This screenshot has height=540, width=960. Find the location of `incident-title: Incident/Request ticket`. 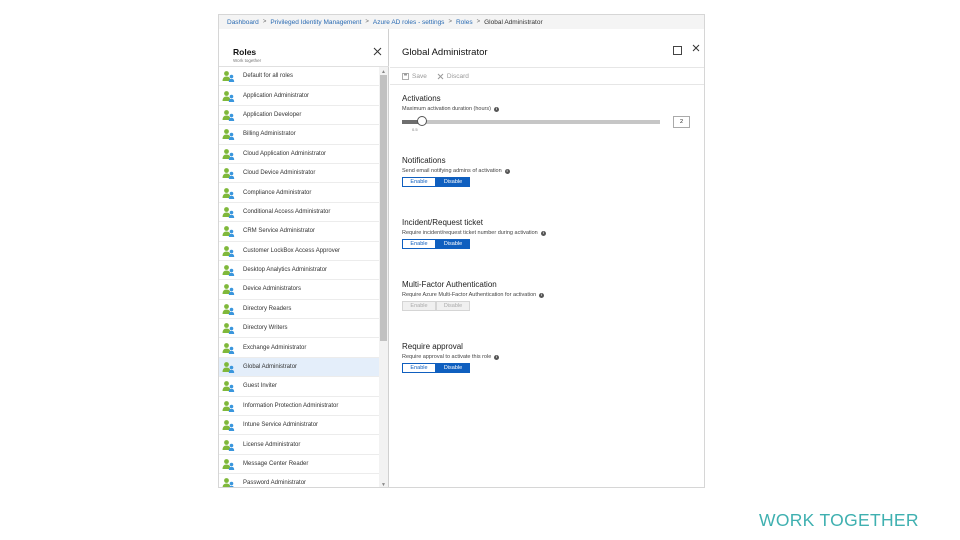

incident-title: Incident/Request ticket is located at coordinates (442, 222).